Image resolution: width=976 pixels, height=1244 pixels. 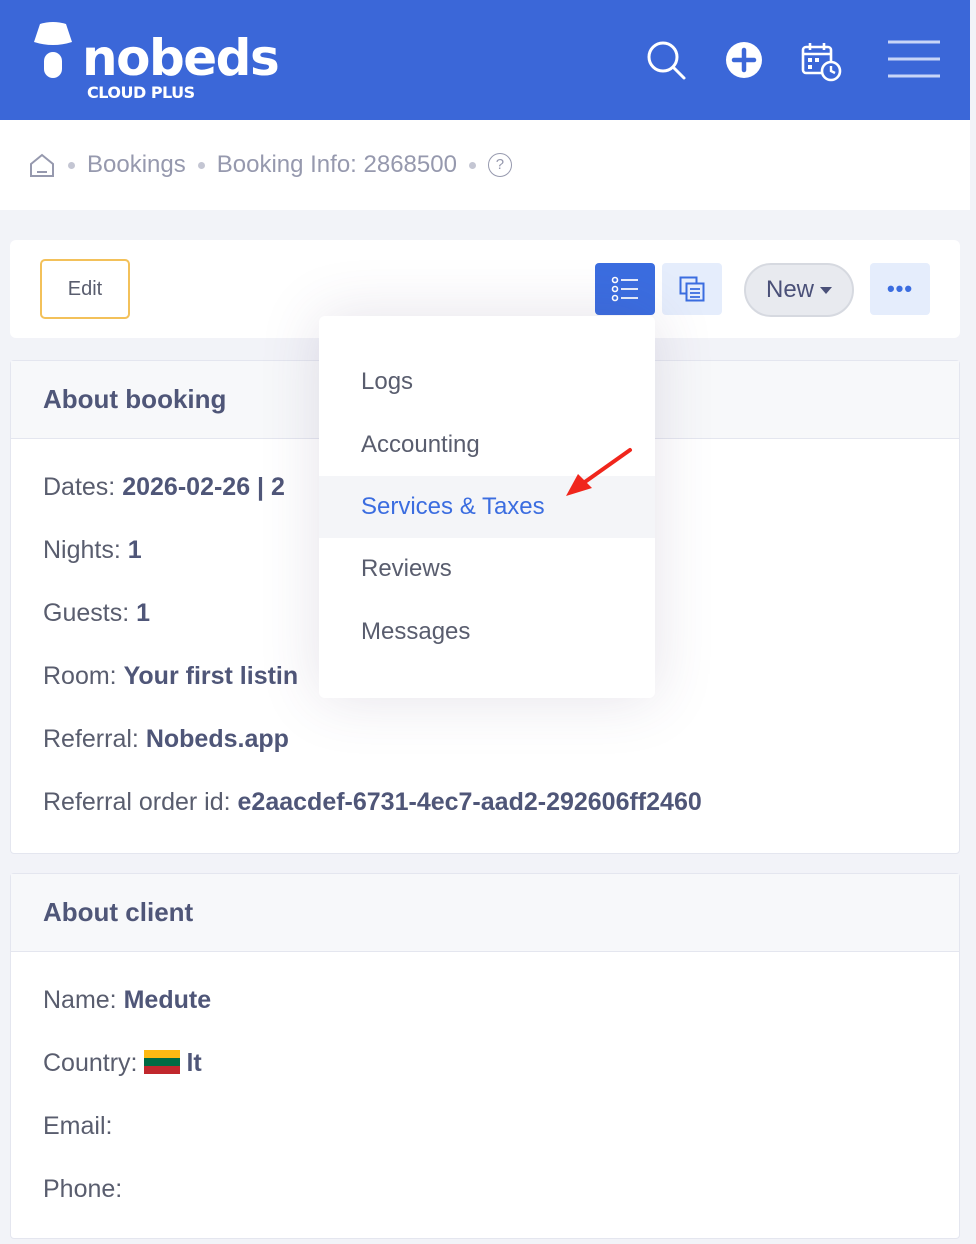 I want to click on breadcrumb-bar: Bookings Booking Info: 2868500 ?, so click(x=485, y=165).